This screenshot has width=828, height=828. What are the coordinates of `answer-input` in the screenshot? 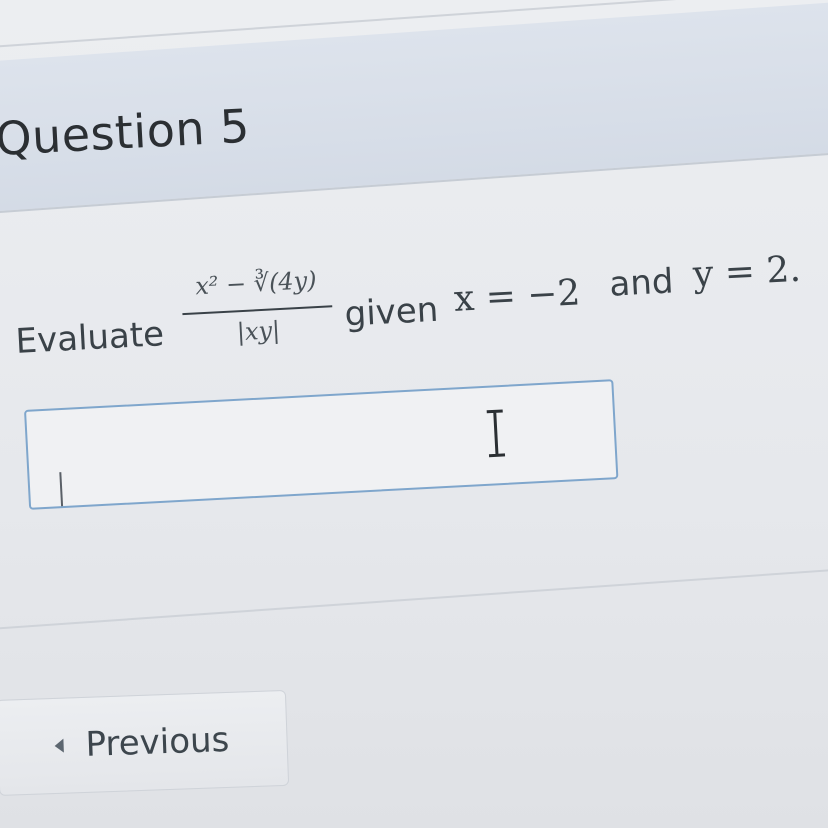 It's located at (321, 444).